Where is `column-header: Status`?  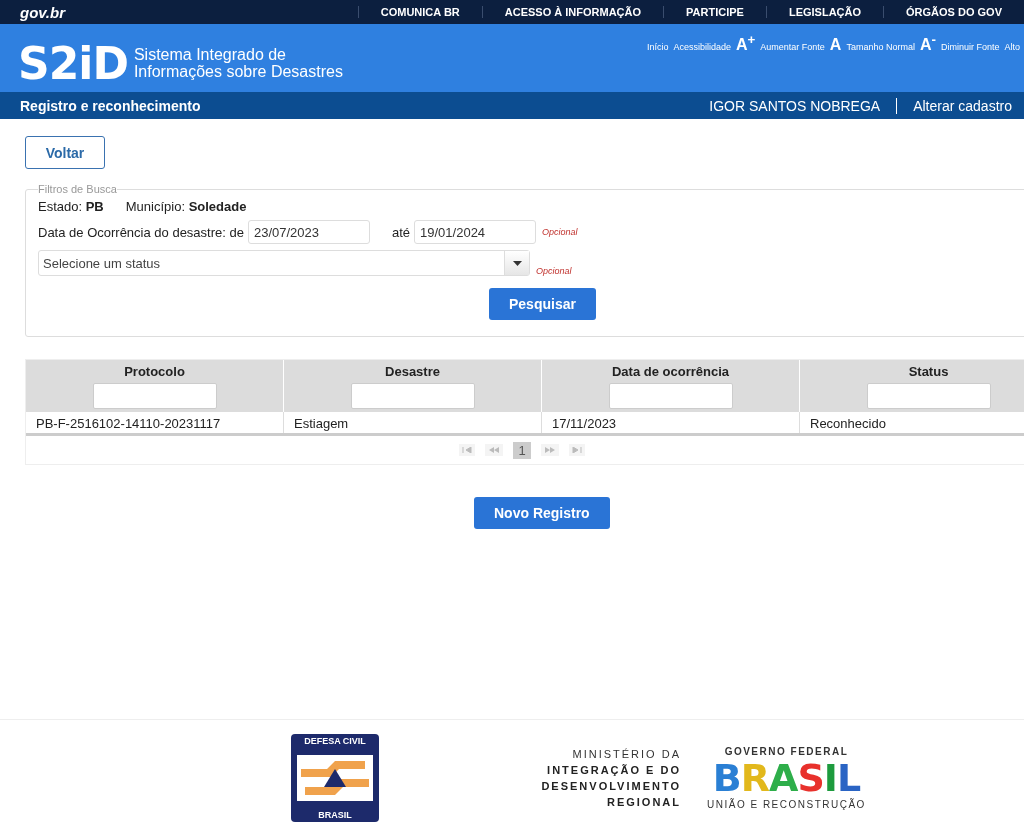
column-header: Status is located at coordinates (928, 371).